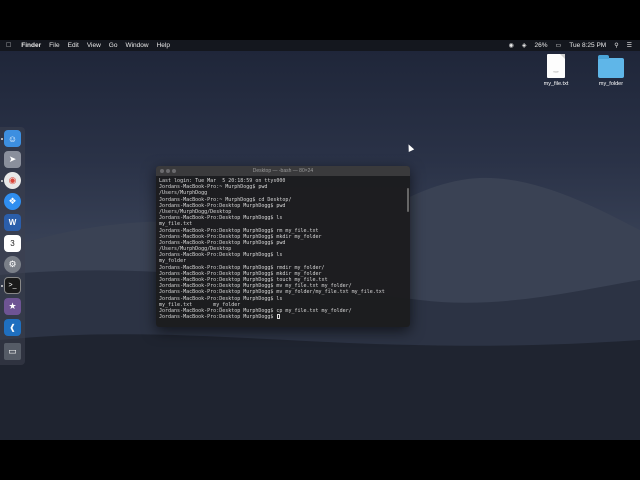 The image size is (640, 480). I want to click on battery-icon: ▭, so click(559, 45).